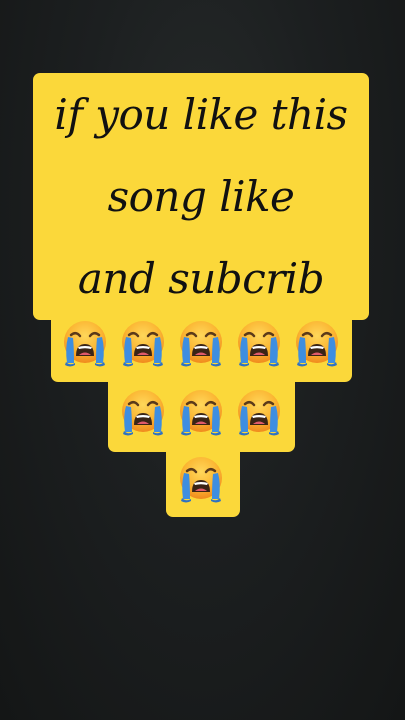 The width and height of the screenshot is (405, 720). What do you see at coordinates (201, 278) in the screenshot?
I see `caption-line-3: and subcrib` at bounding box center [201, 278].